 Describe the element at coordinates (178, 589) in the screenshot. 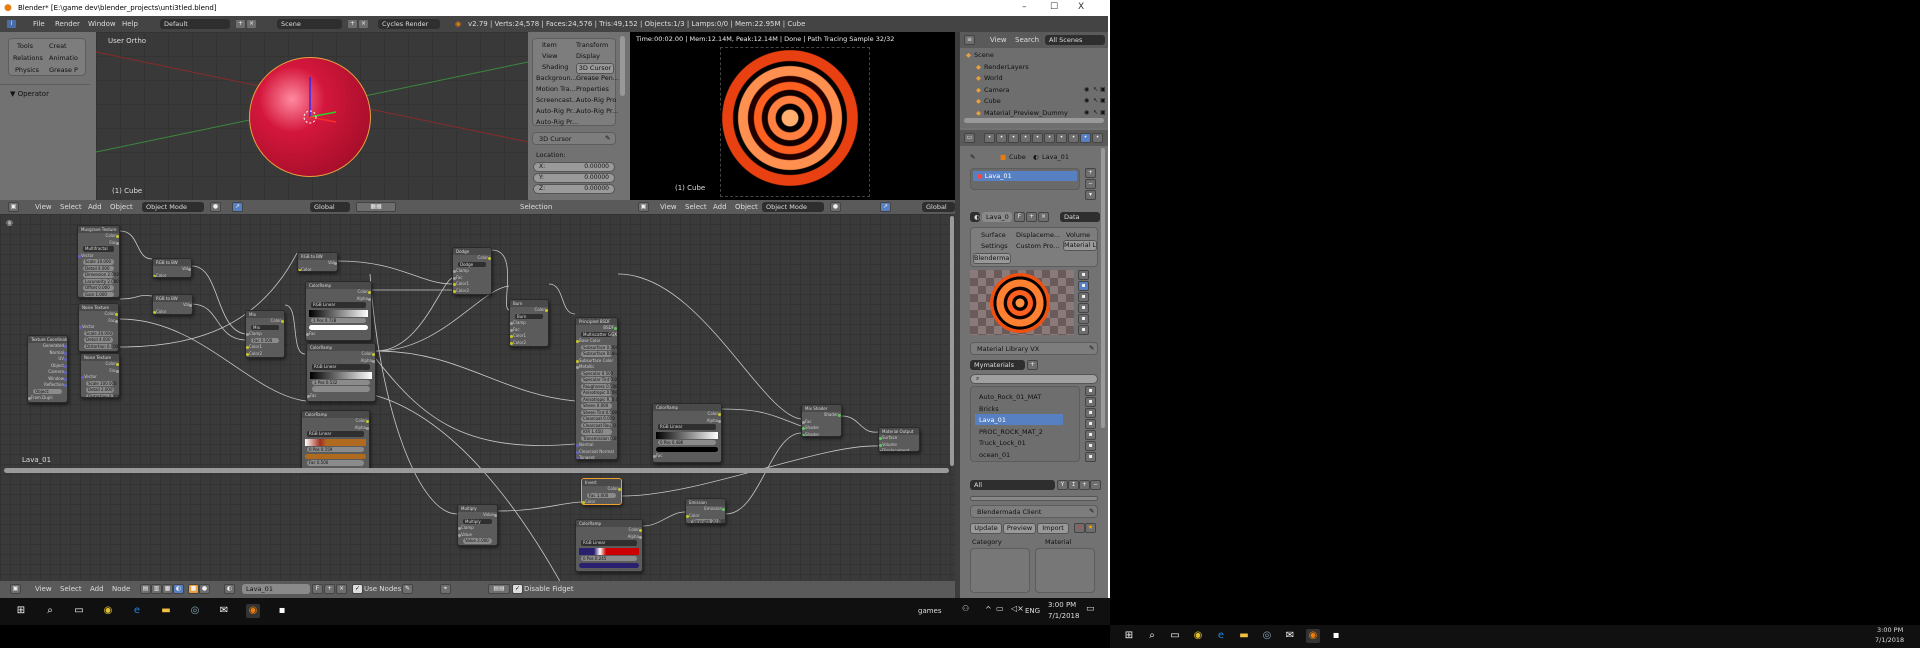

I see `material-nodes-icon: ◐` at that location.